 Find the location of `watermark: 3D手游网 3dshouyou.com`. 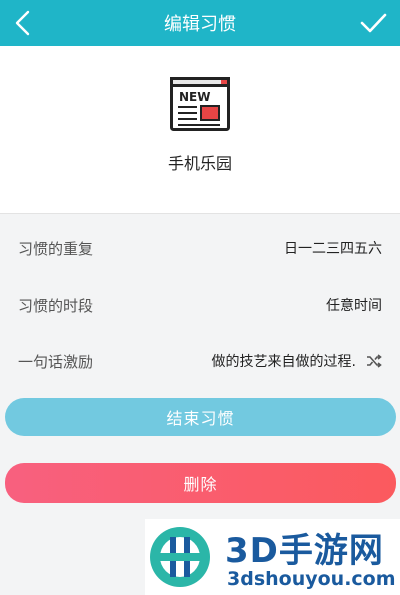

watermark: 3D手游网 3dshouyou.com is located at coordinates (272, 557).